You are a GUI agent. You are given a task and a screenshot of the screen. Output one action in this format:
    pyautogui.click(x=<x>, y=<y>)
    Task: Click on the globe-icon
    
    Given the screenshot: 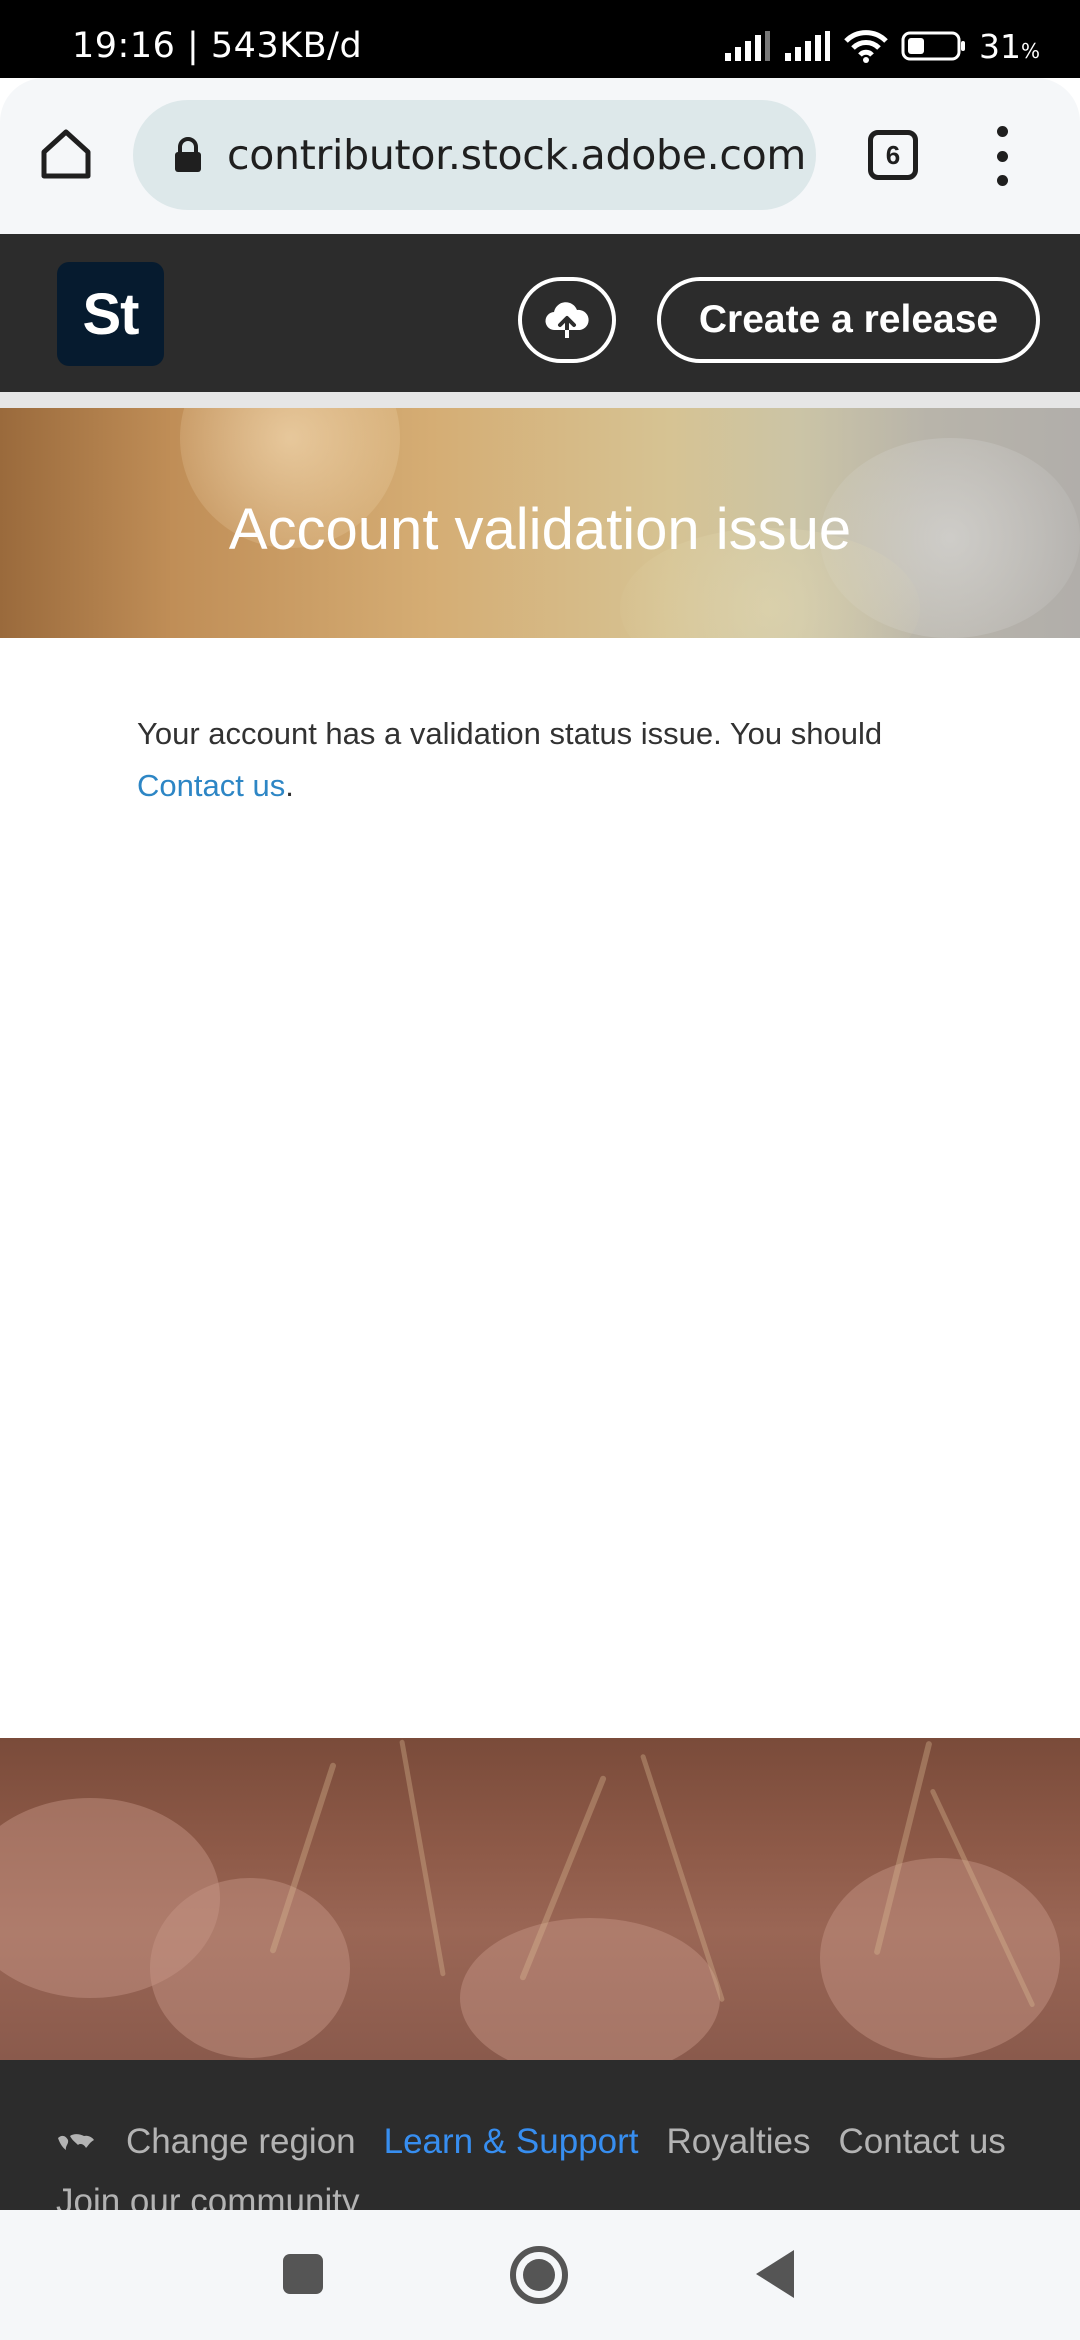 What is the action you would take?
    pyautogui.click(x=76, y=2142)
    